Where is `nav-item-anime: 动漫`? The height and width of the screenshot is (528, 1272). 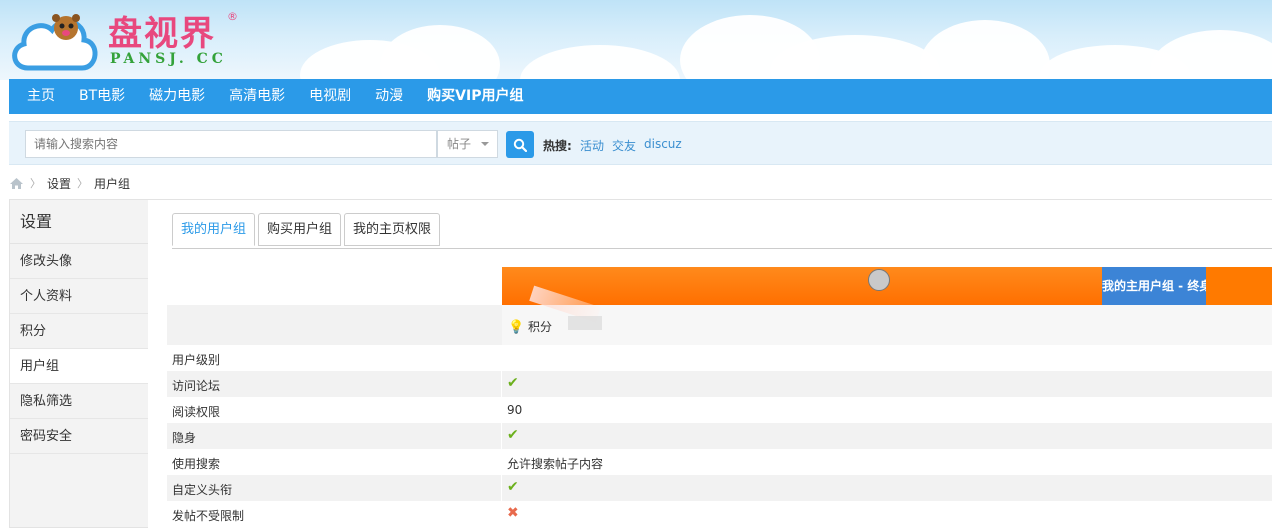
nav-item-anime: 动漫 is located at coordinates (389, 96).